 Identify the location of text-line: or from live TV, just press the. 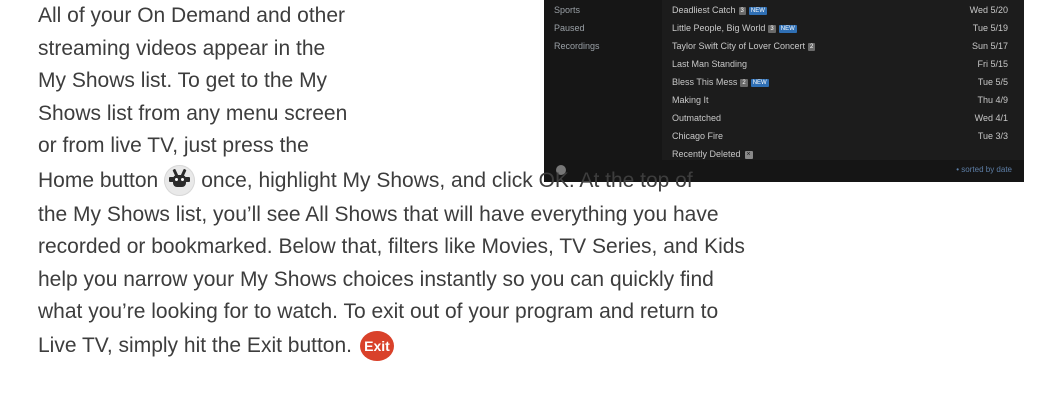
(173, 145).